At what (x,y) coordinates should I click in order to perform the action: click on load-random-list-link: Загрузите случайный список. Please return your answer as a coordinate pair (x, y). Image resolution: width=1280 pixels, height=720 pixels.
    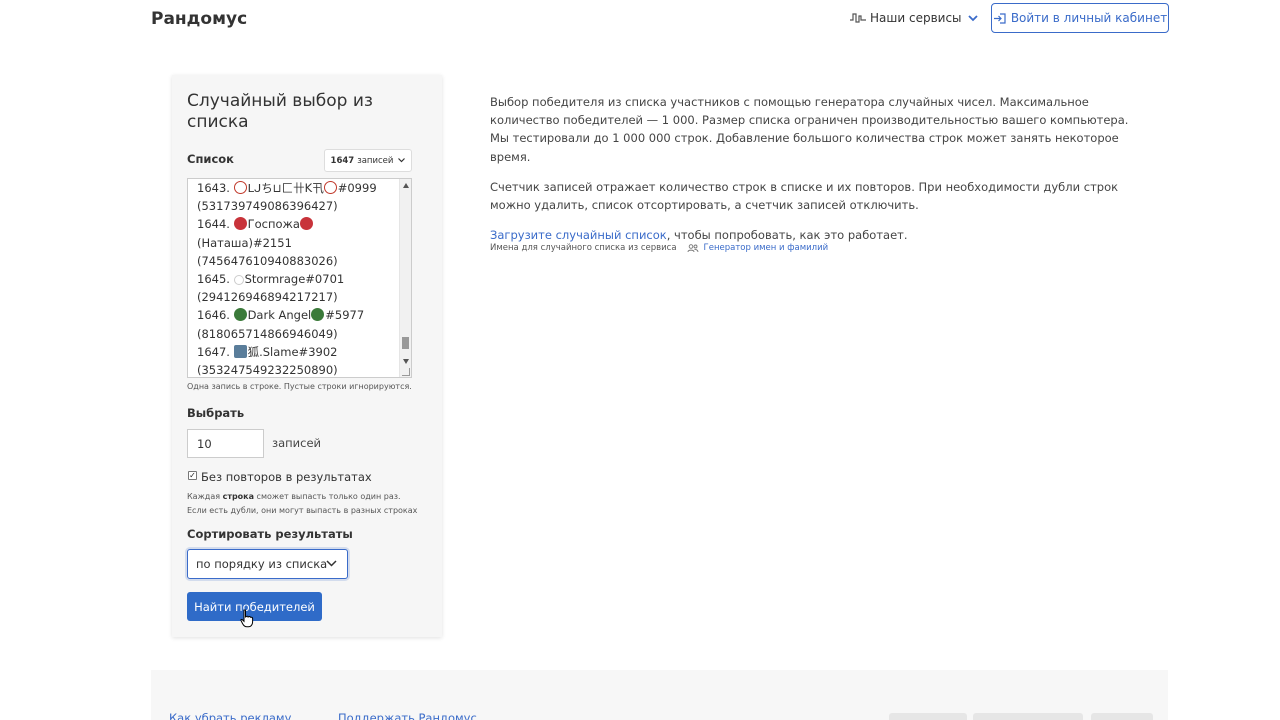
    Looking at the image, I should click on (578, 235).